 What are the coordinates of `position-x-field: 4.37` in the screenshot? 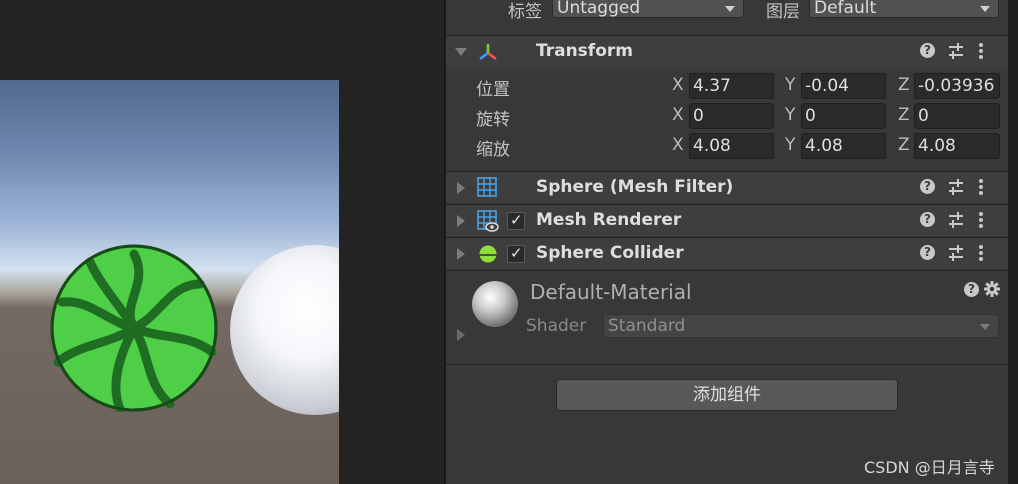 It's located at (731, 86).